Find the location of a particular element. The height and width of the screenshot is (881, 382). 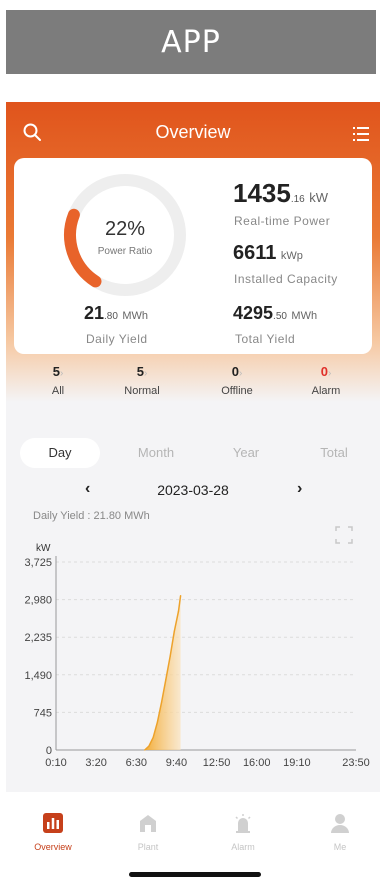

top-bar: Overview is located at coordinates (193, 130).